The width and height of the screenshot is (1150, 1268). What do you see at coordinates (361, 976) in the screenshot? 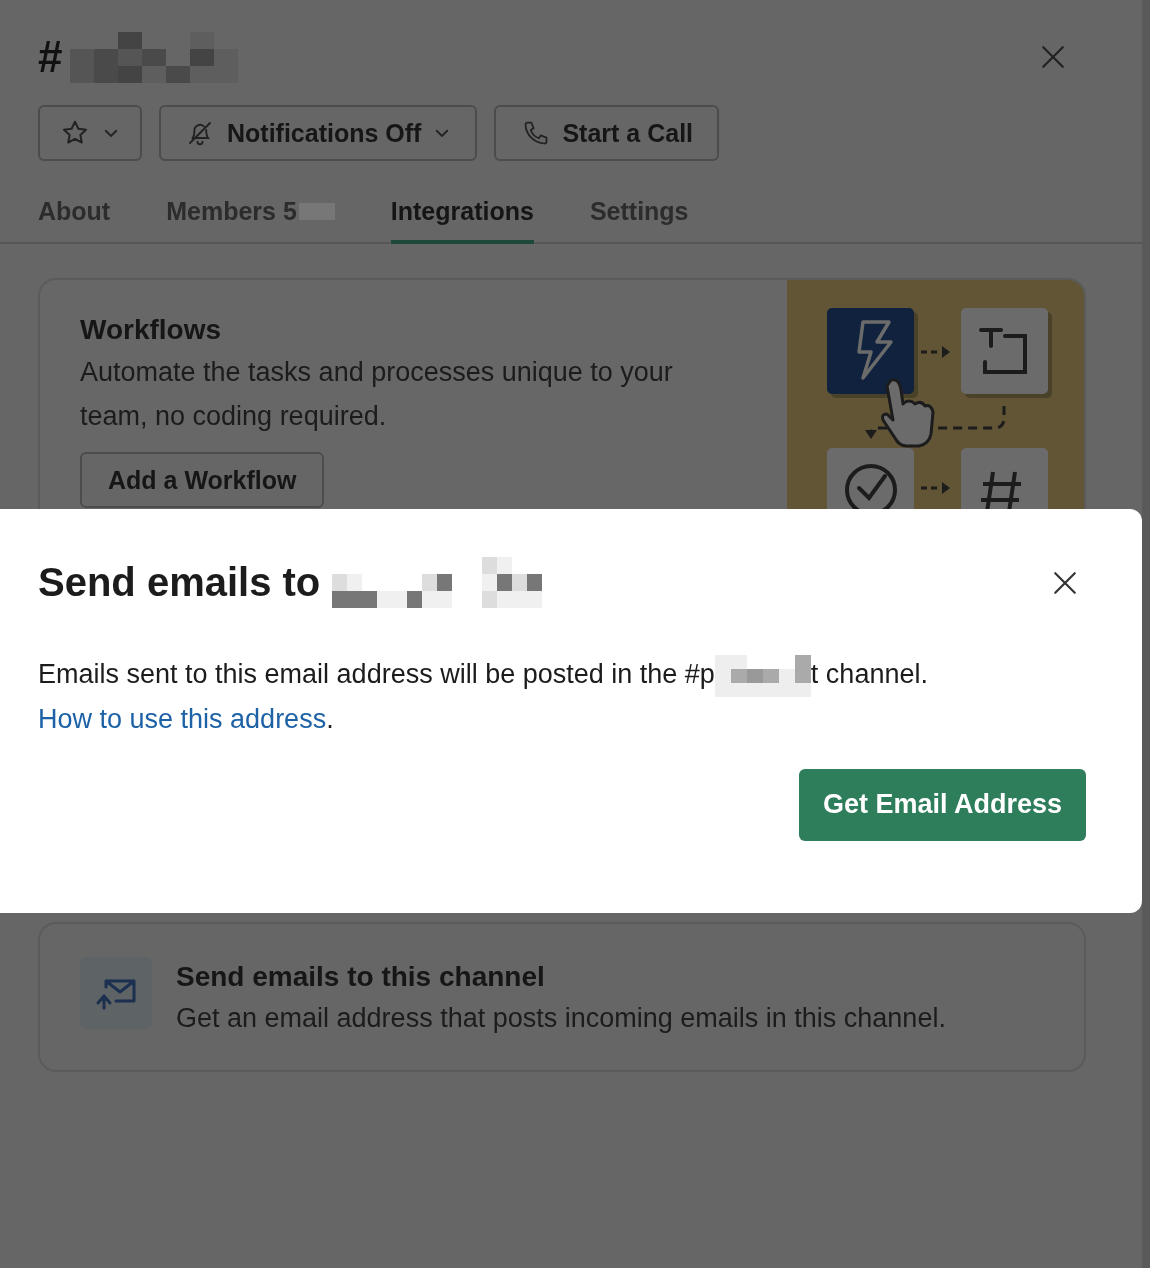
I see `card-title: Send emails to this channel` at bounding box center [361, 976].